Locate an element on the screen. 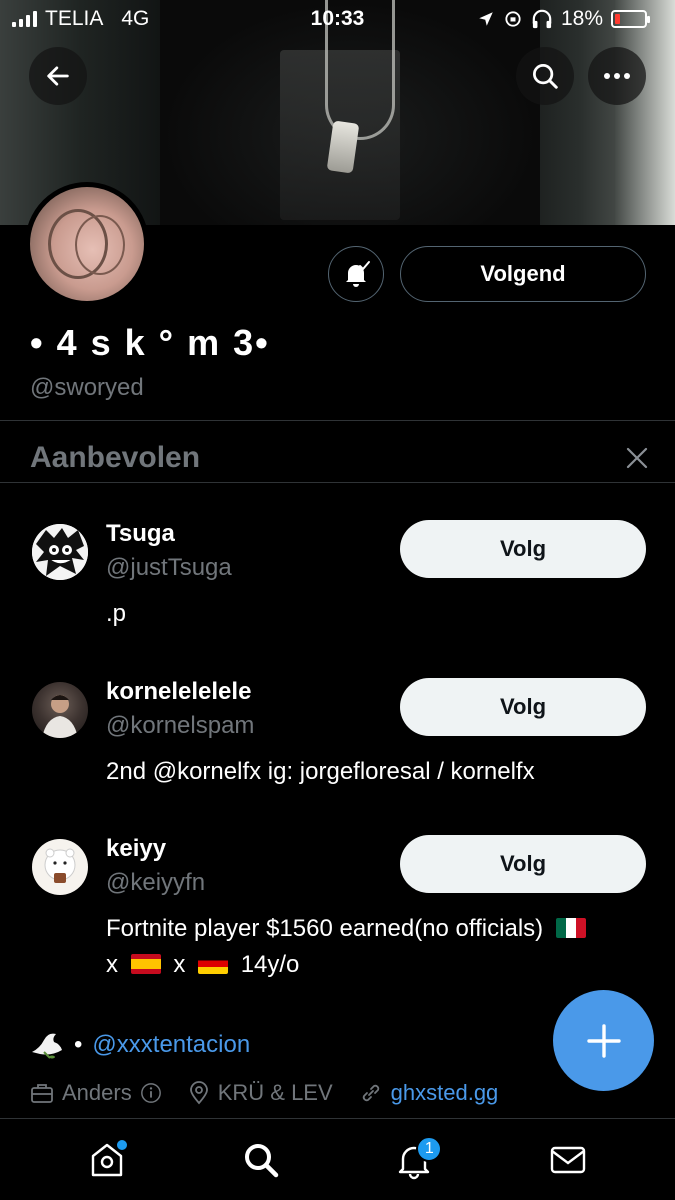  suggestion-item: Tsuga @justTsuga .p Volg is located at coordinates (337, 595).